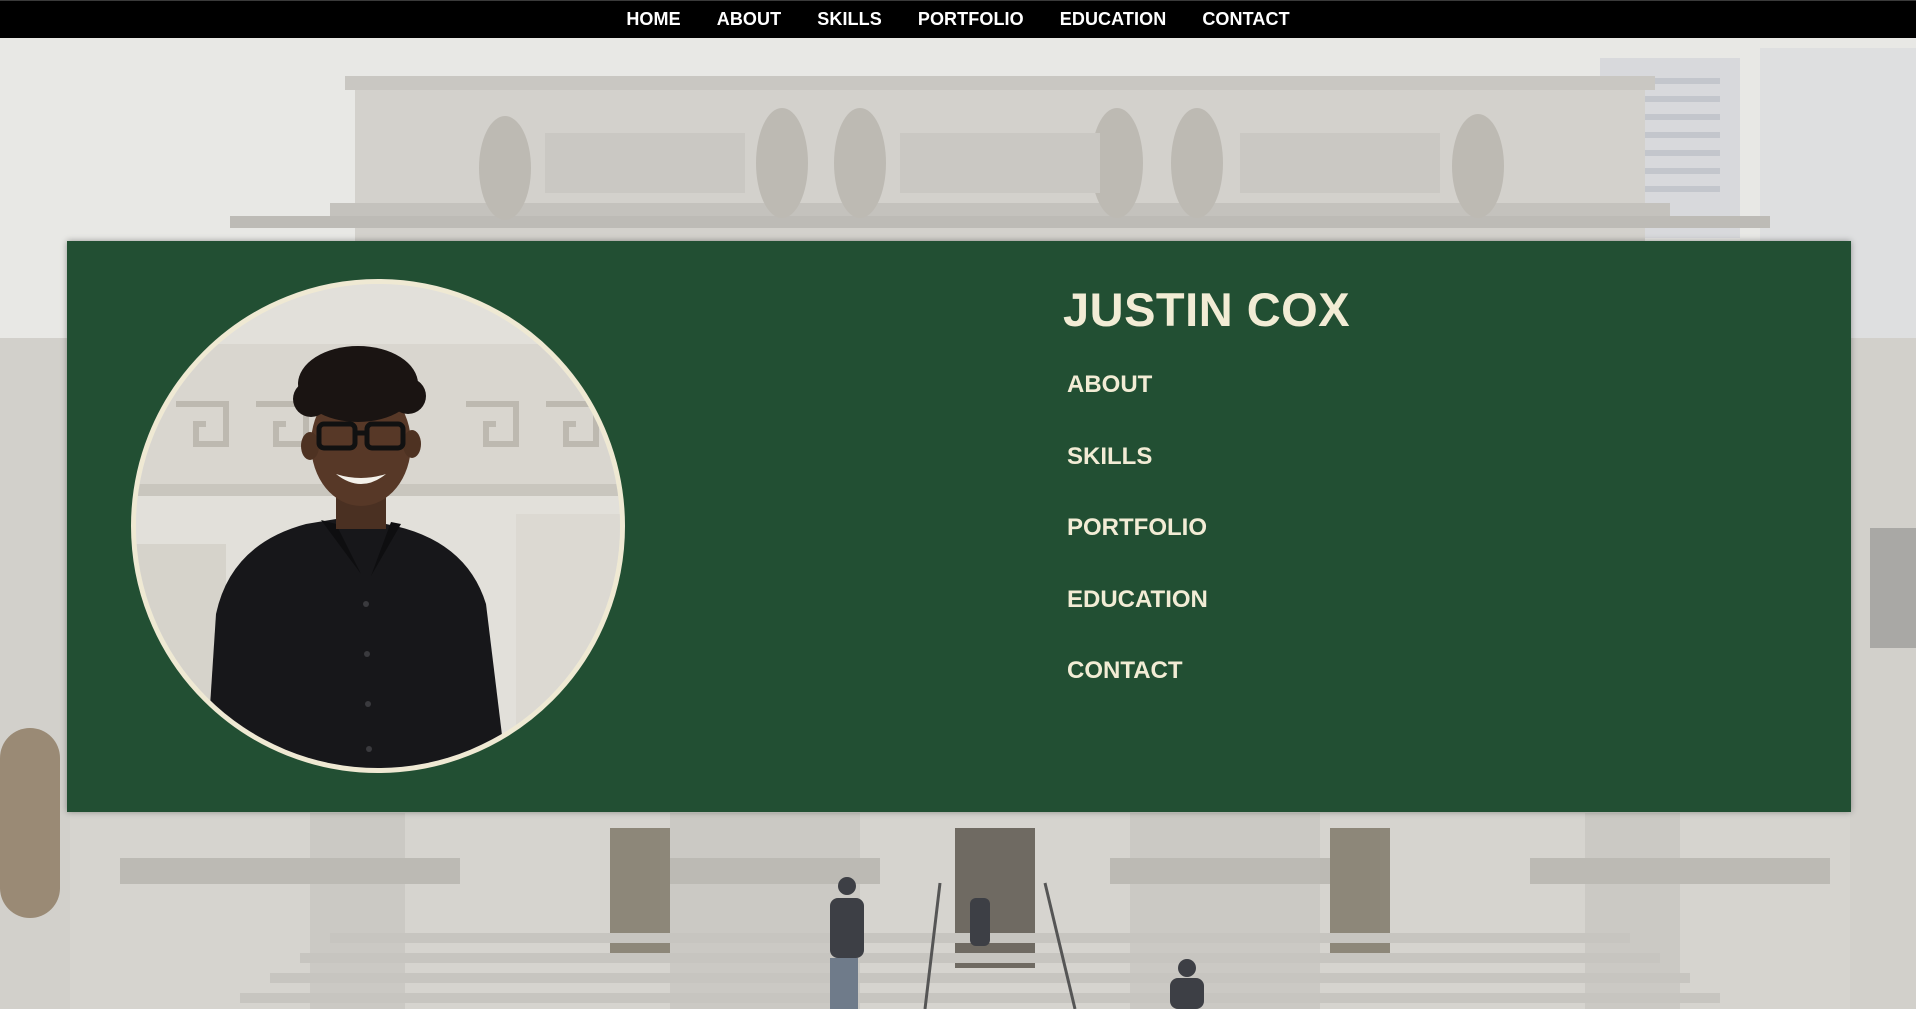 This screenshot has width=1916, height=1009. What do you see at coordinates (1207, 309) in the screenshot?
I see `person-name-heading: JUSTIN COX` at bounding box center [1207, 309].